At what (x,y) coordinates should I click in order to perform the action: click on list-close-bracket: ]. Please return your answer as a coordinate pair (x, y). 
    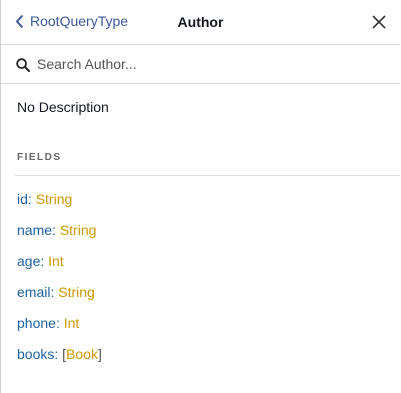
    Looking at the image, I should click on (99, 354).